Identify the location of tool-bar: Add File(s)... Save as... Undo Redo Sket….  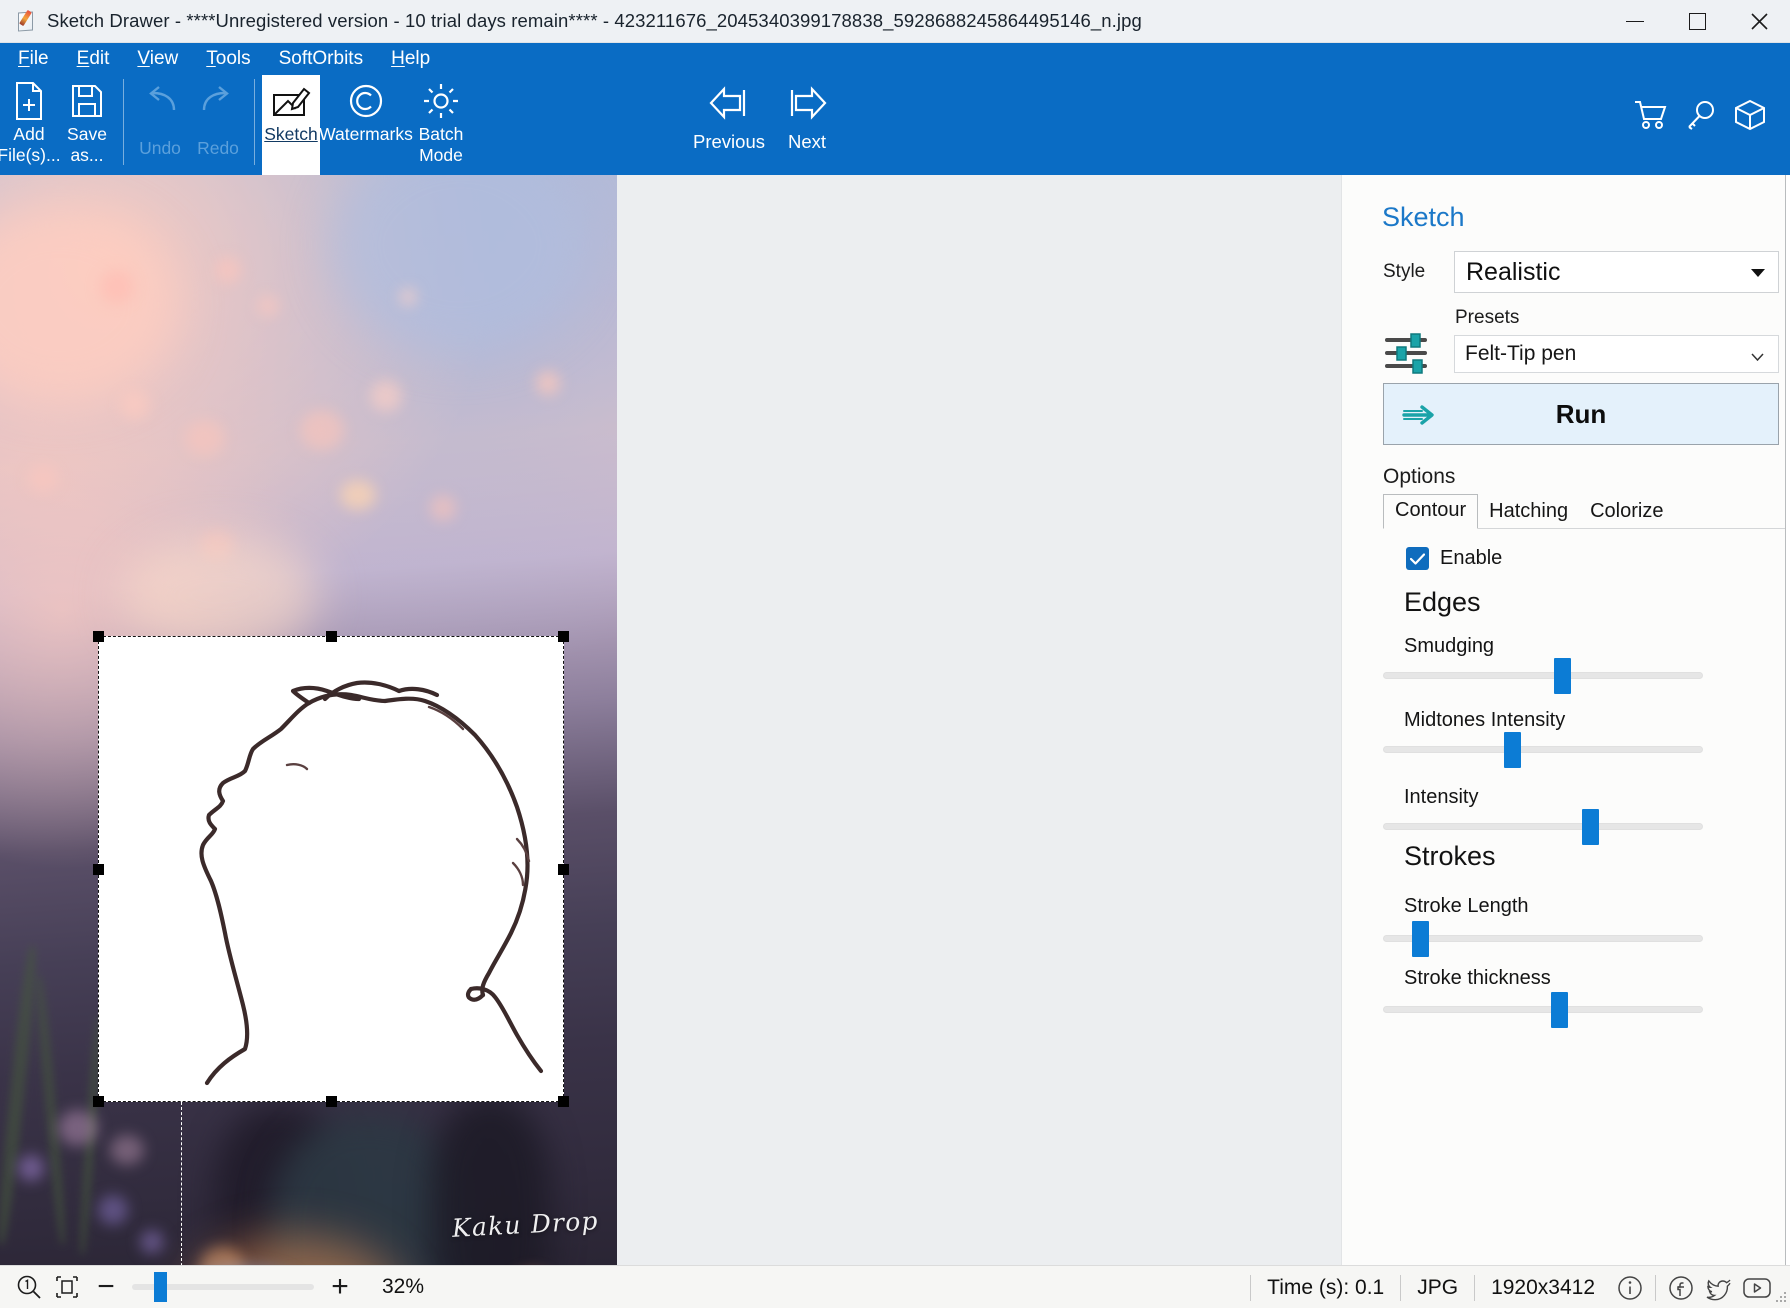
(235, 125).